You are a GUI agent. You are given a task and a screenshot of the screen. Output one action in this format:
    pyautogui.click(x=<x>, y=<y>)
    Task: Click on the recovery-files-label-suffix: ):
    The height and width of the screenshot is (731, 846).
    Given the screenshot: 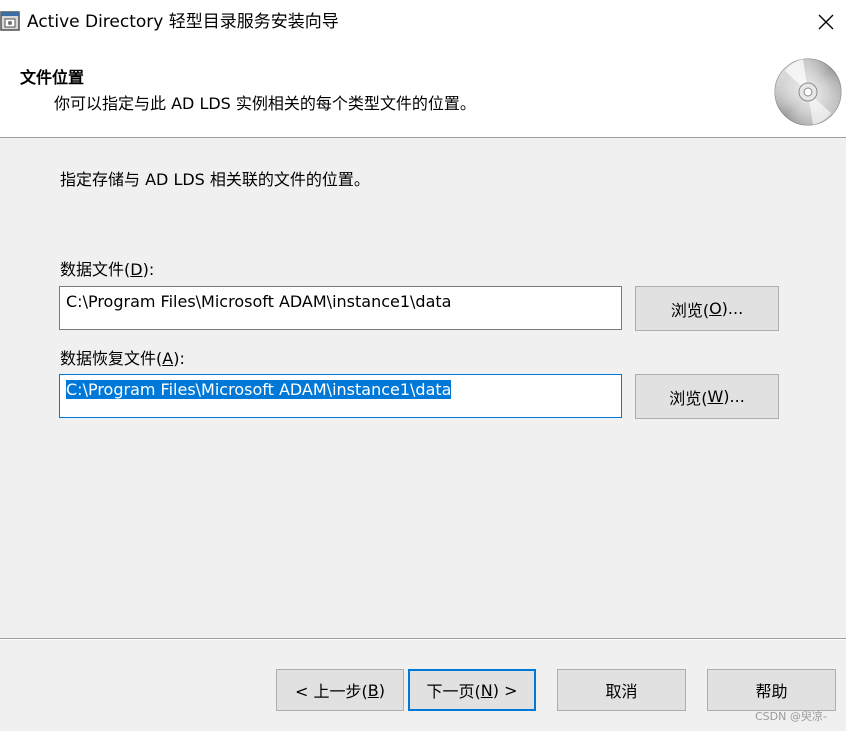 What is the action you would take?
    pyautogui.click(x=179, y=358)
    